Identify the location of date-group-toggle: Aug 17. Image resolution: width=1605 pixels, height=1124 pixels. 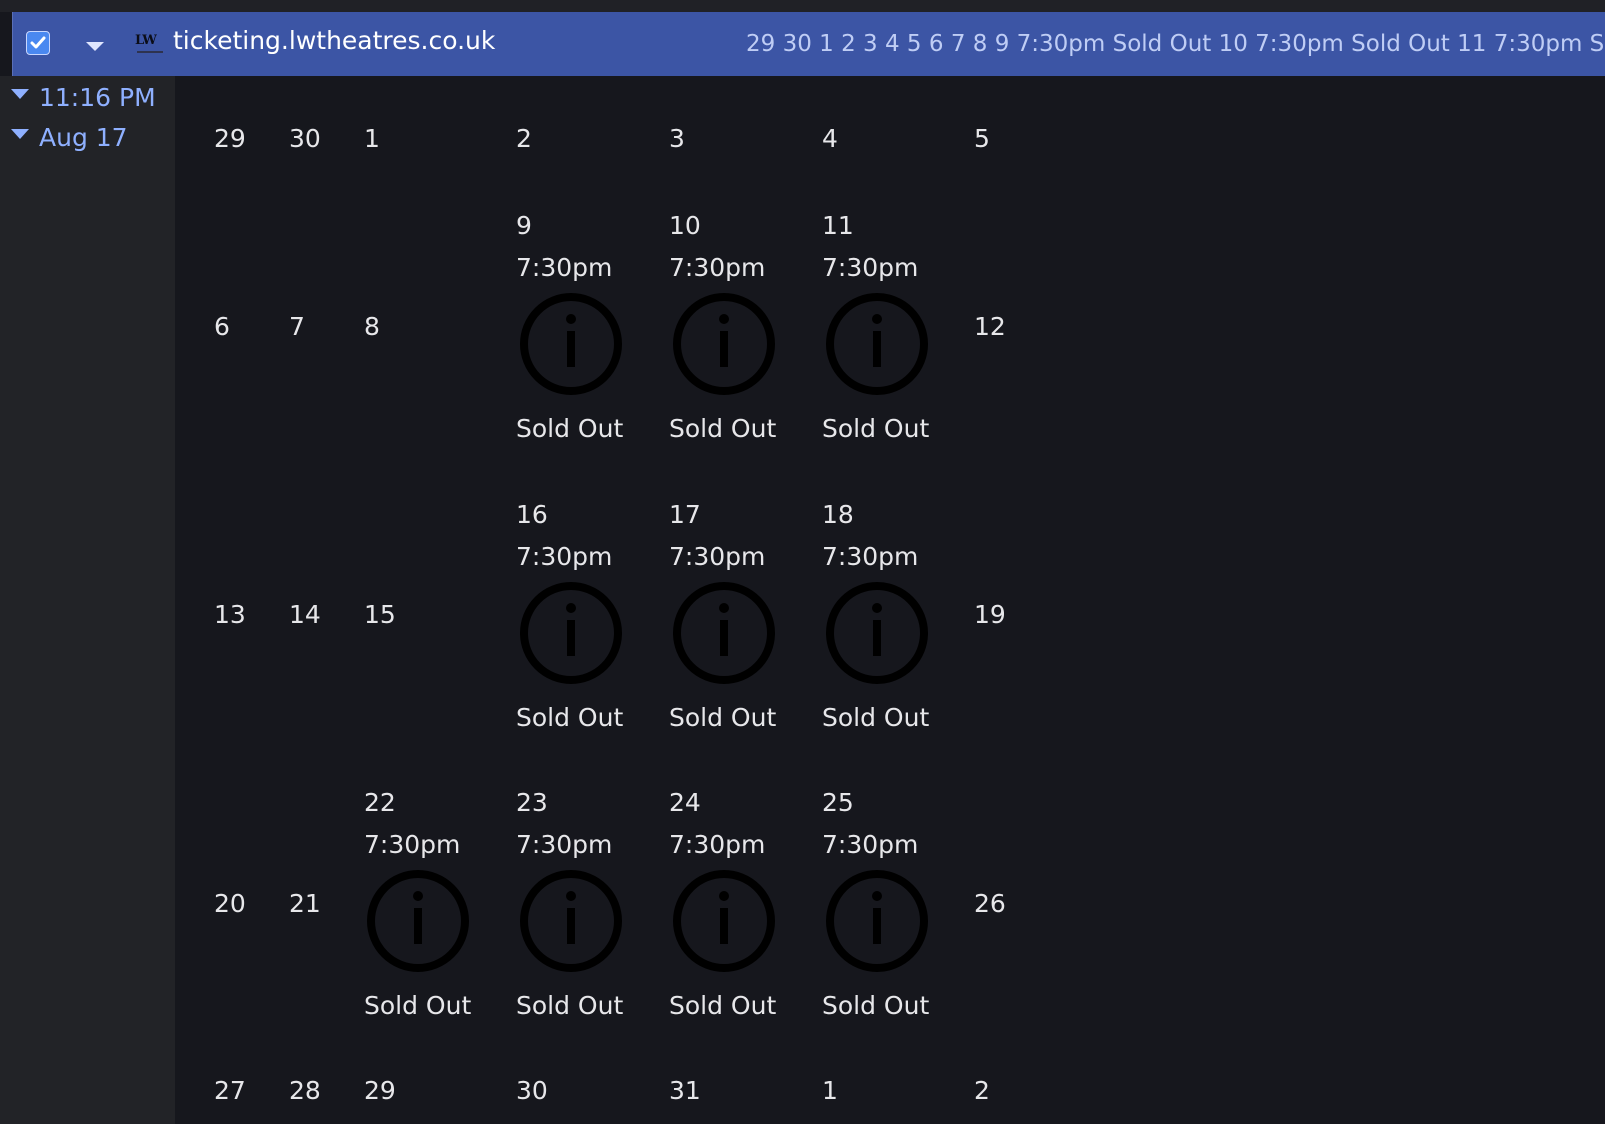
(69, 137).